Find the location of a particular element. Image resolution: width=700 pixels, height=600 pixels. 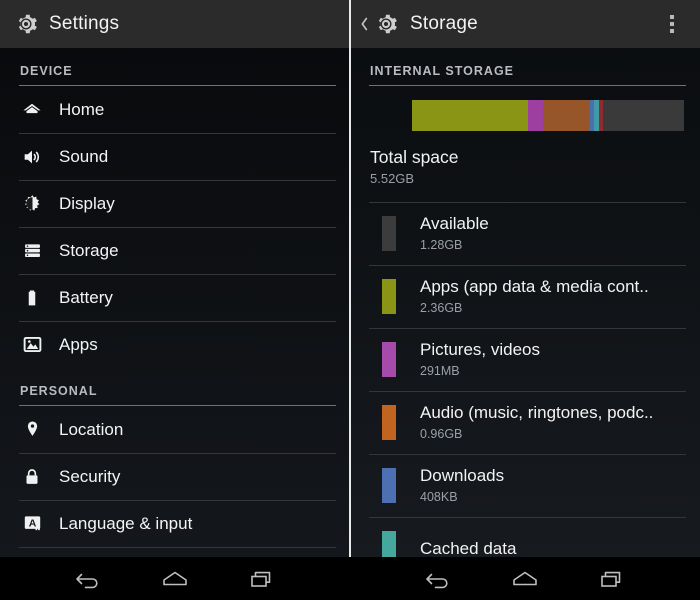

sidebar-item-sound: Sound is located at coordinates (175, 156).